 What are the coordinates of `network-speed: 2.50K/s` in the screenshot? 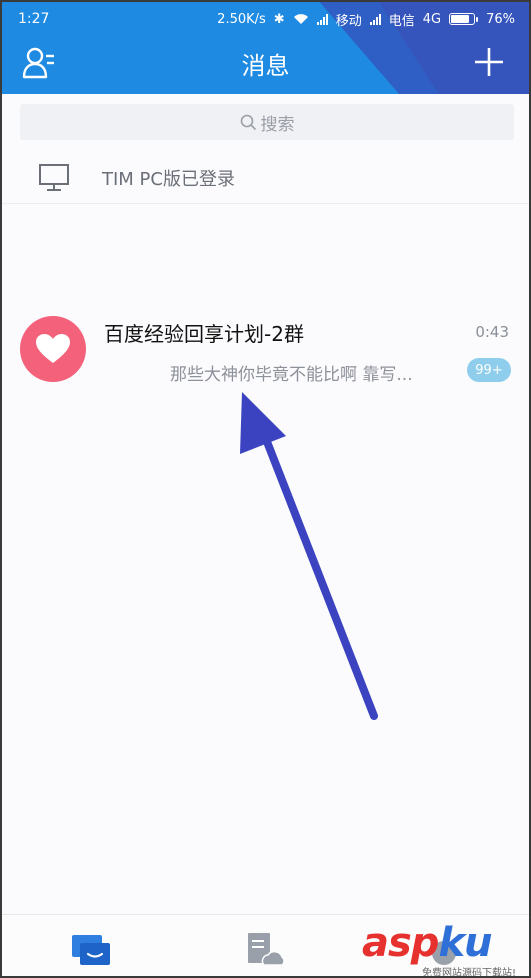 It's located at (241, 19).